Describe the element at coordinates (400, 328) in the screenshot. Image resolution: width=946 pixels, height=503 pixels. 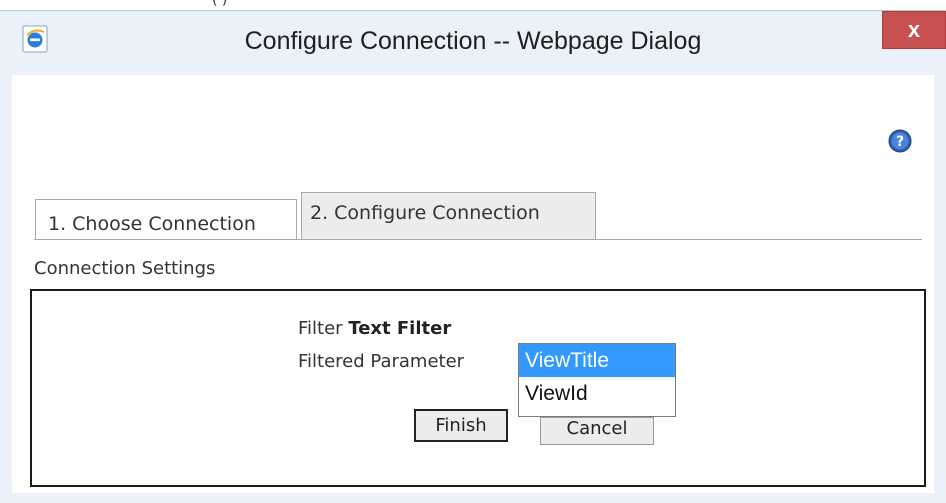
I see `filter-name: Text Filter` at that location.